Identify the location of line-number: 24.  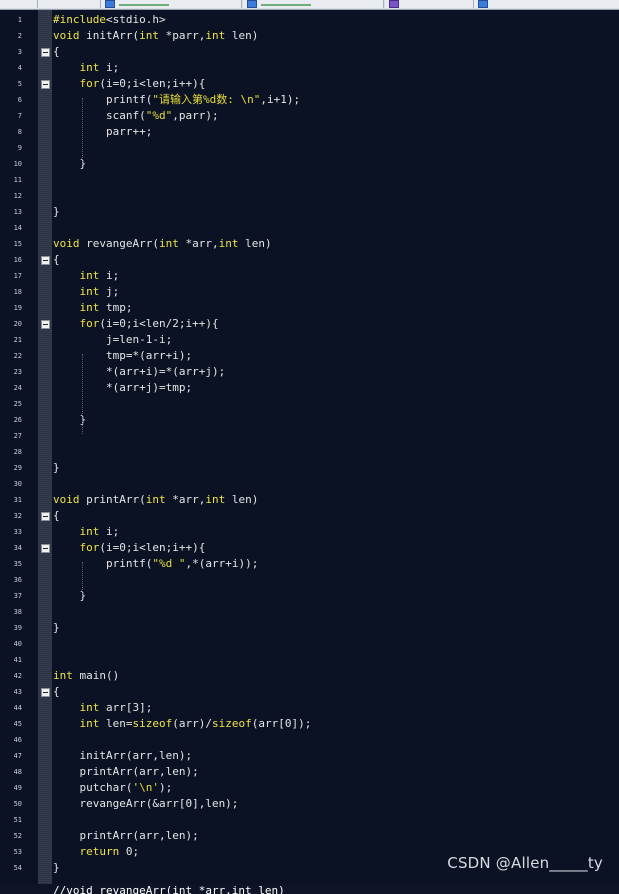
(17, 388).